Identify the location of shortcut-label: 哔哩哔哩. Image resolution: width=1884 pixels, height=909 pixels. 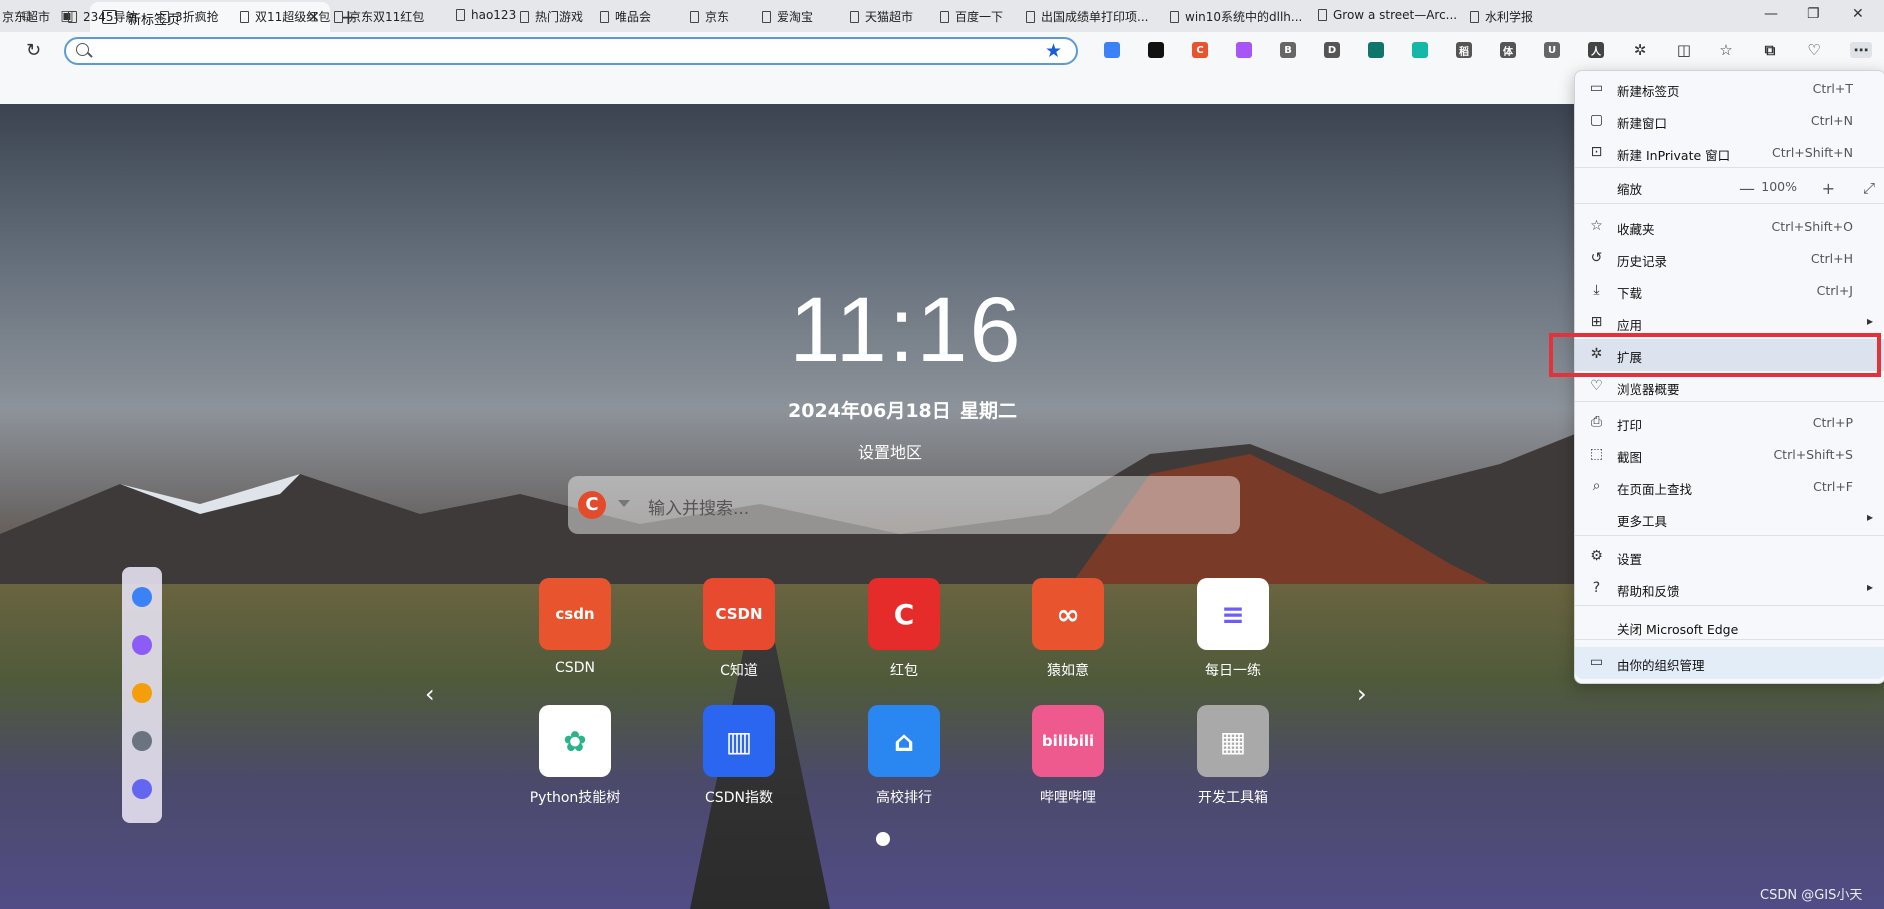
(1068, 797).